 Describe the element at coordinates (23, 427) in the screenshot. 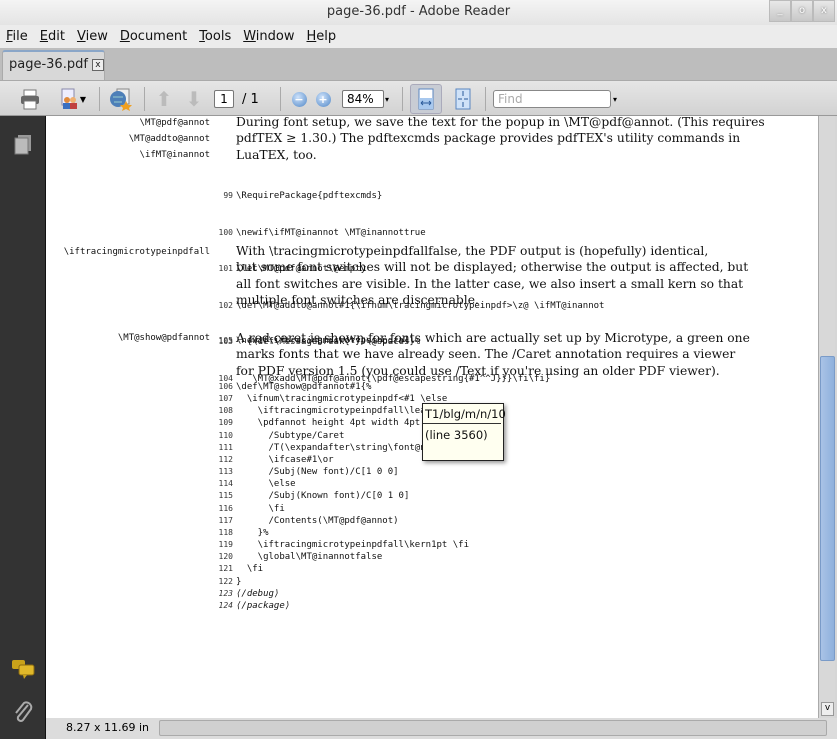

I see `navigation-pane` at that location.